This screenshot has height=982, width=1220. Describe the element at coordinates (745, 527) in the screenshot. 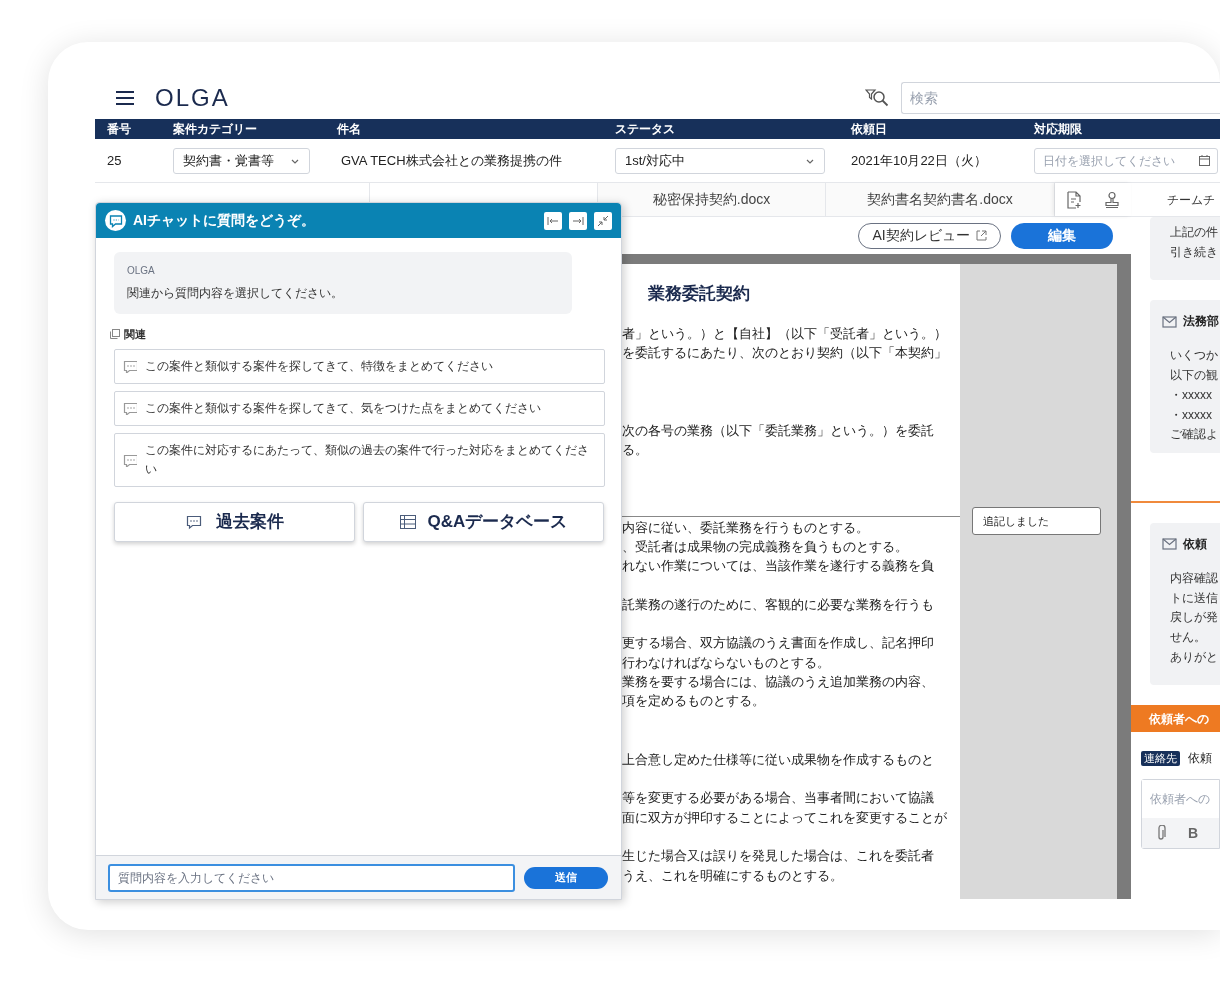

I see `document-text: 内容に従い、委託業務を行うものとする。` at that location.